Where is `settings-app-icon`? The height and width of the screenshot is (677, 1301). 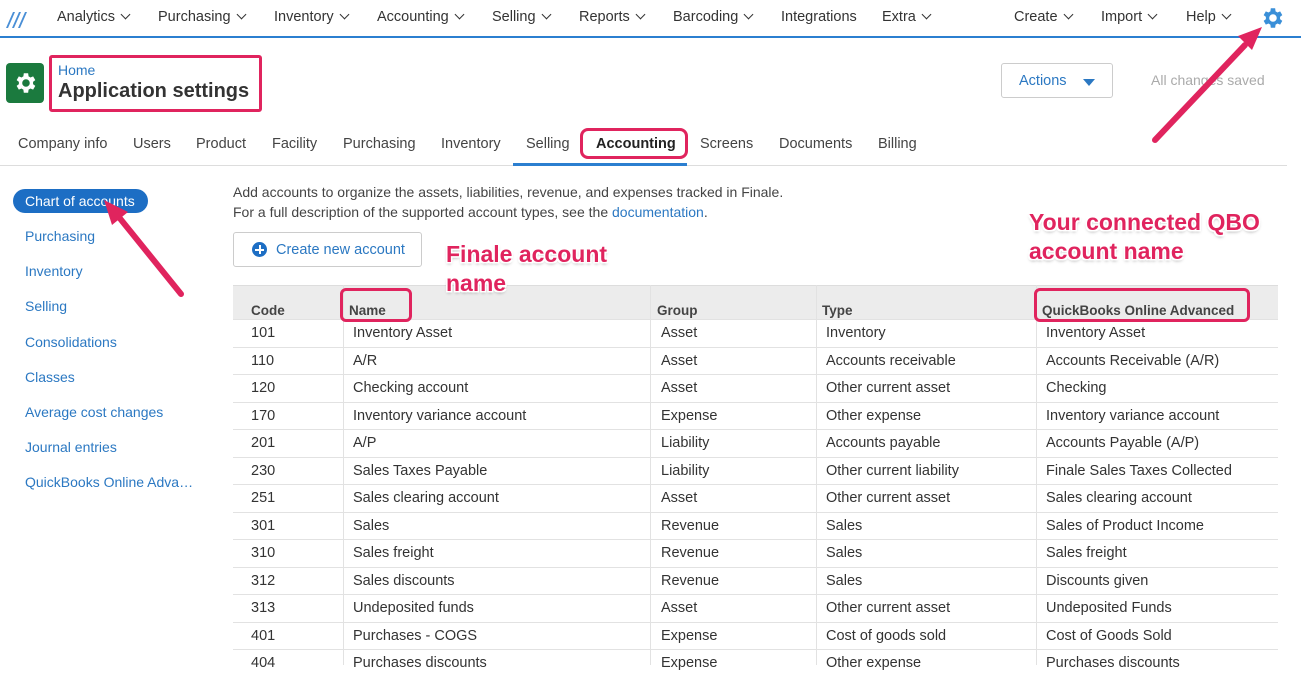
settings-app-icon is located at coordinates (25, 83).